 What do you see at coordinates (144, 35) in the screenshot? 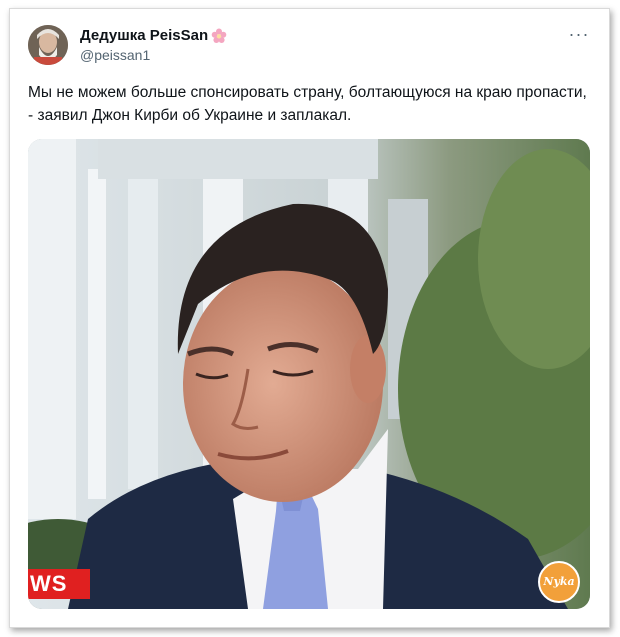
I see `author-name: Дедушка PeisSan` at bounding box center [144, 35].